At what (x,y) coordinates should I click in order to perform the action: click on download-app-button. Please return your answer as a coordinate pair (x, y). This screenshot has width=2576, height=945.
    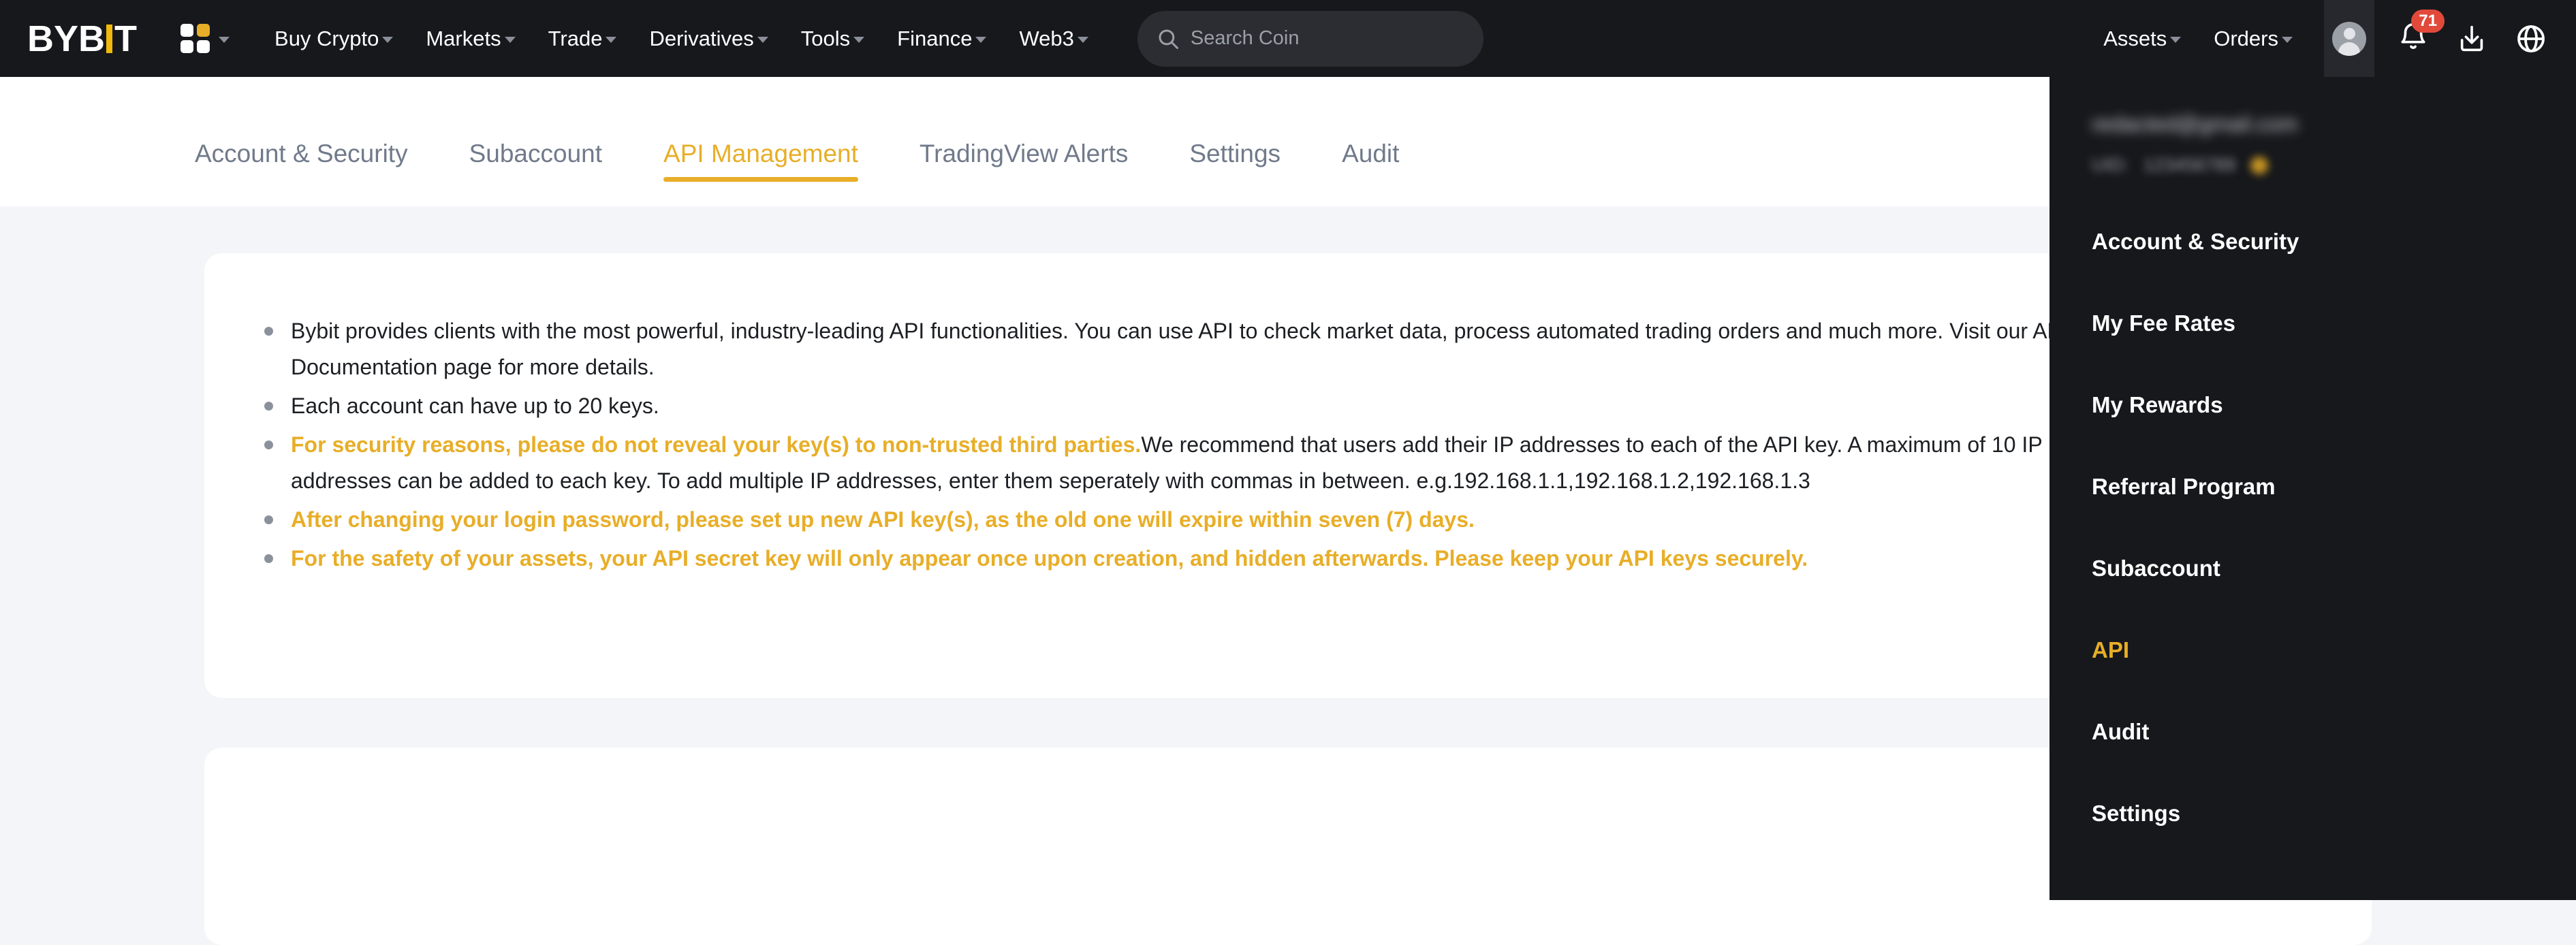
    Looking at the image, I should click on (2471, 38).